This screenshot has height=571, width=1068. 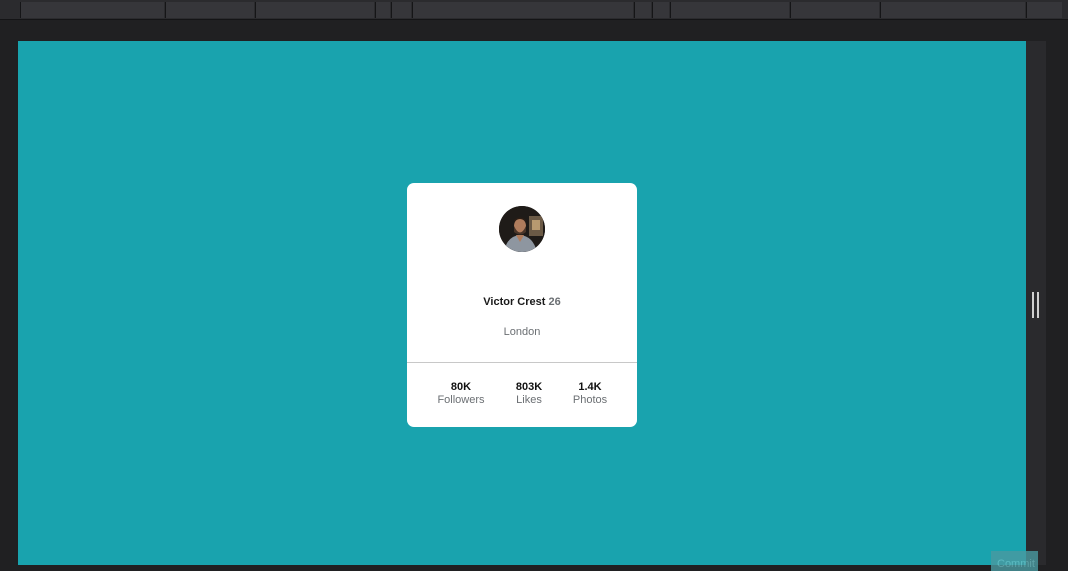 What do you see at coordinates (514, 302) in the screenshot?
I see `profile-name: Victor Crest` at bounding box center [514, 302].